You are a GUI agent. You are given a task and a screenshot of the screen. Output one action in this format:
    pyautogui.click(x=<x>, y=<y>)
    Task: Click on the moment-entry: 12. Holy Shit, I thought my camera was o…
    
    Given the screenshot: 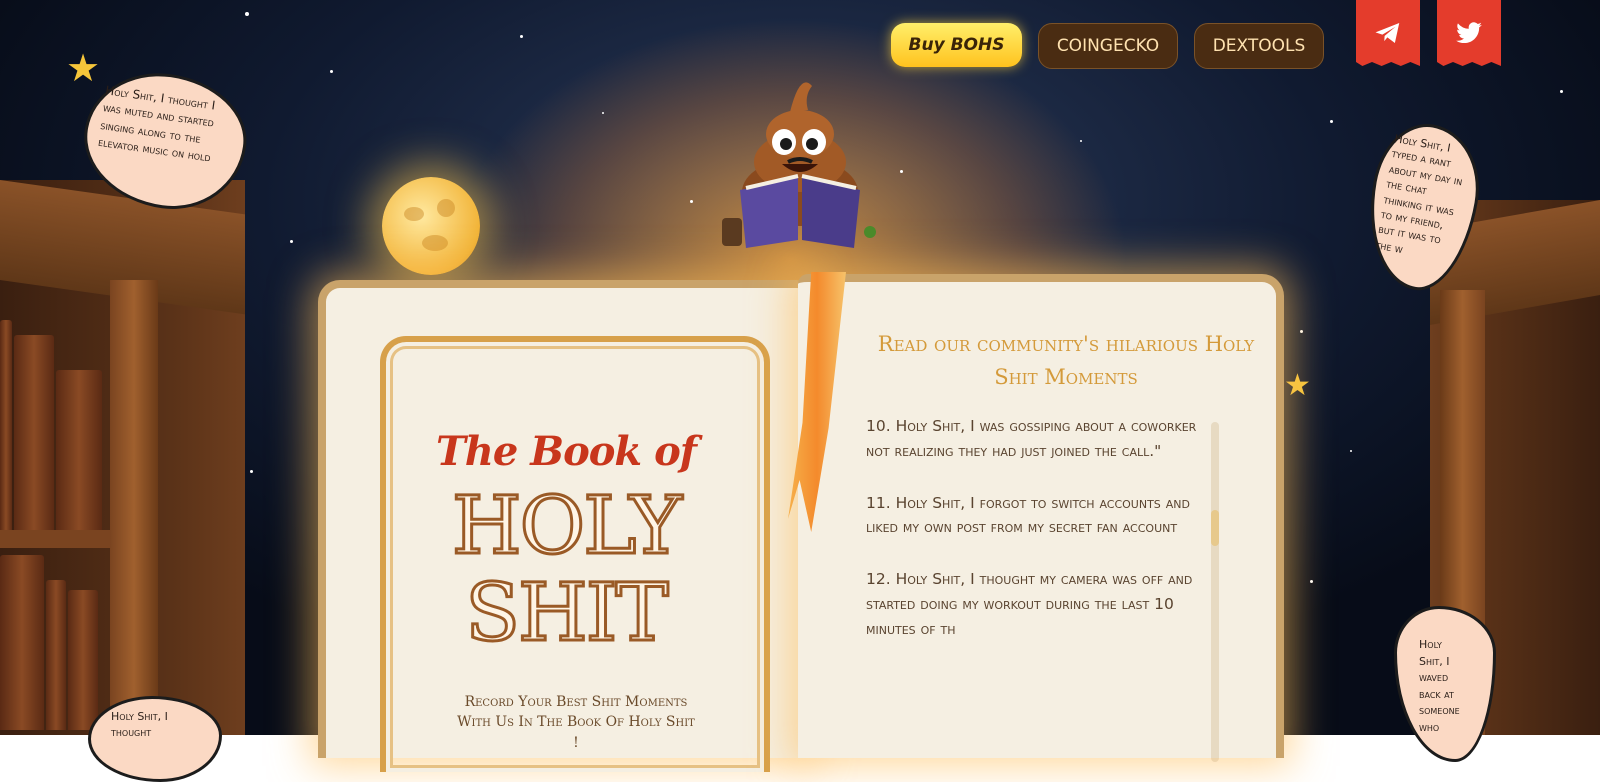 What is the action you would take?
    pyautogui.click(x=1029, y=604)
    